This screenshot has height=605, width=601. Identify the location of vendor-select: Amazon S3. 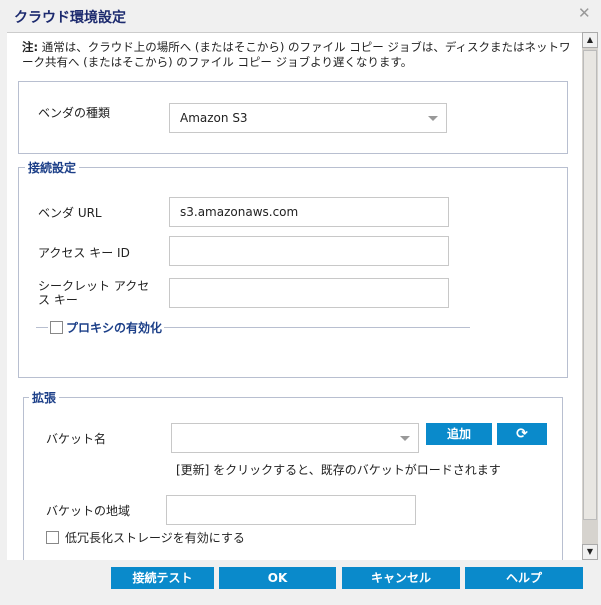
(308, 118).